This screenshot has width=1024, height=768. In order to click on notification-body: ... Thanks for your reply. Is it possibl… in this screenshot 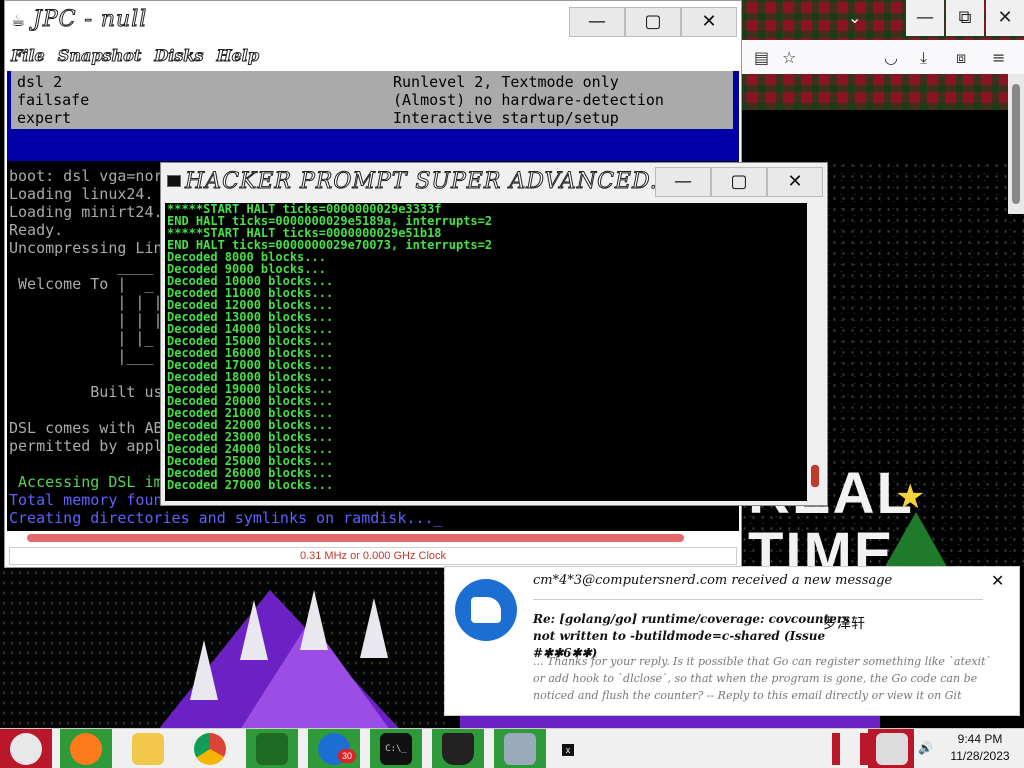, I will do `click(762, 678)`.